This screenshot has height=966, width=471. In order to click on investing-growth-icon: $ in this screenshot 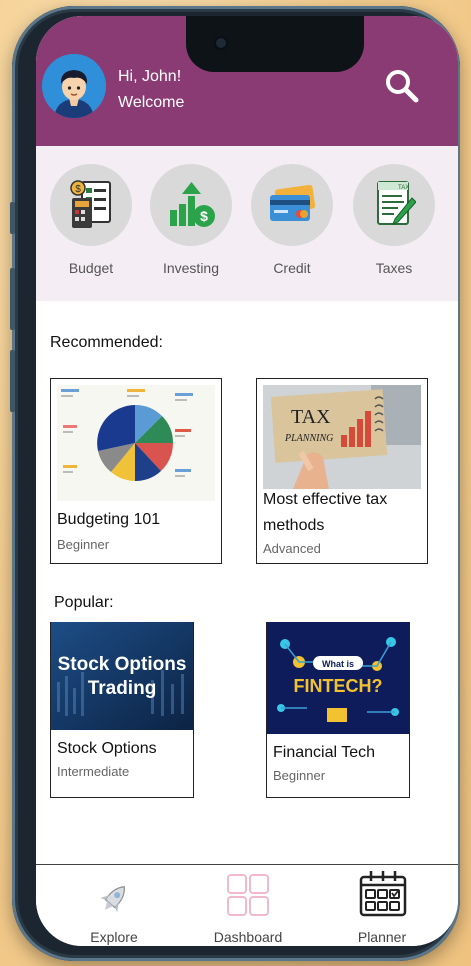, I will do `click(191, 205)`.